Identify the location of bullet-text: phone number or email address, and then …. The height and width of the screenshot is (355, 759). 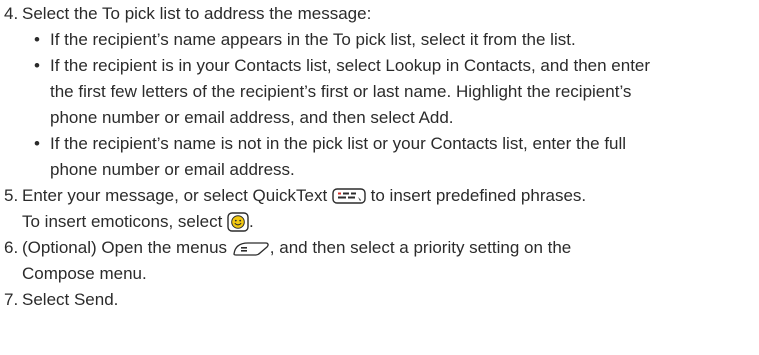
(252, 117).